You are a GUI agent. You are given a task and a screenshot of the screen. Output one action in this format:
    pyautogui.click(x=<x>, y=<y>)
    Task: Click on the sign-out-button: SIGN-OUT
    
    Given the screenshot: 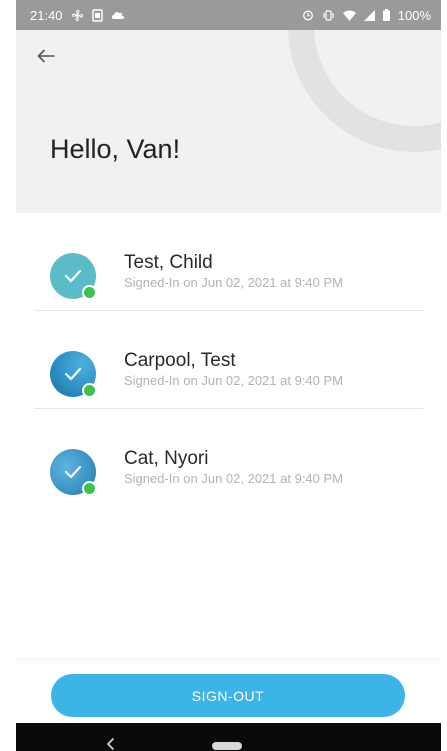 What is the action you would take?
    pyautogui.click(x=228, y=695)
    